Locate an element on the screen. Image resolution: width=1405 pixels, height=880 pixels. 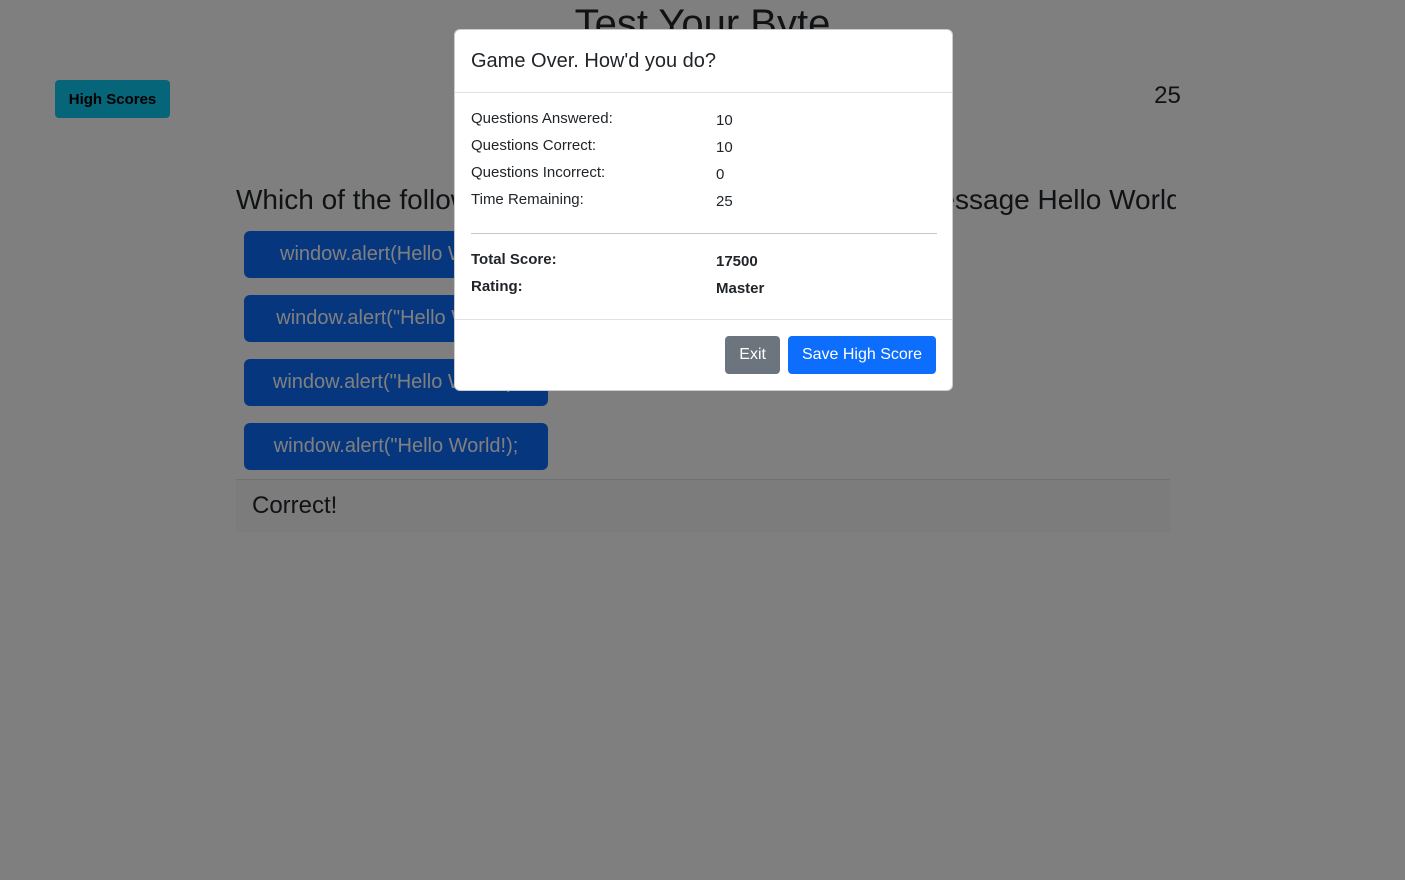
stat-total-score: Total Score: 17500 is located at coordinates (706, 264).